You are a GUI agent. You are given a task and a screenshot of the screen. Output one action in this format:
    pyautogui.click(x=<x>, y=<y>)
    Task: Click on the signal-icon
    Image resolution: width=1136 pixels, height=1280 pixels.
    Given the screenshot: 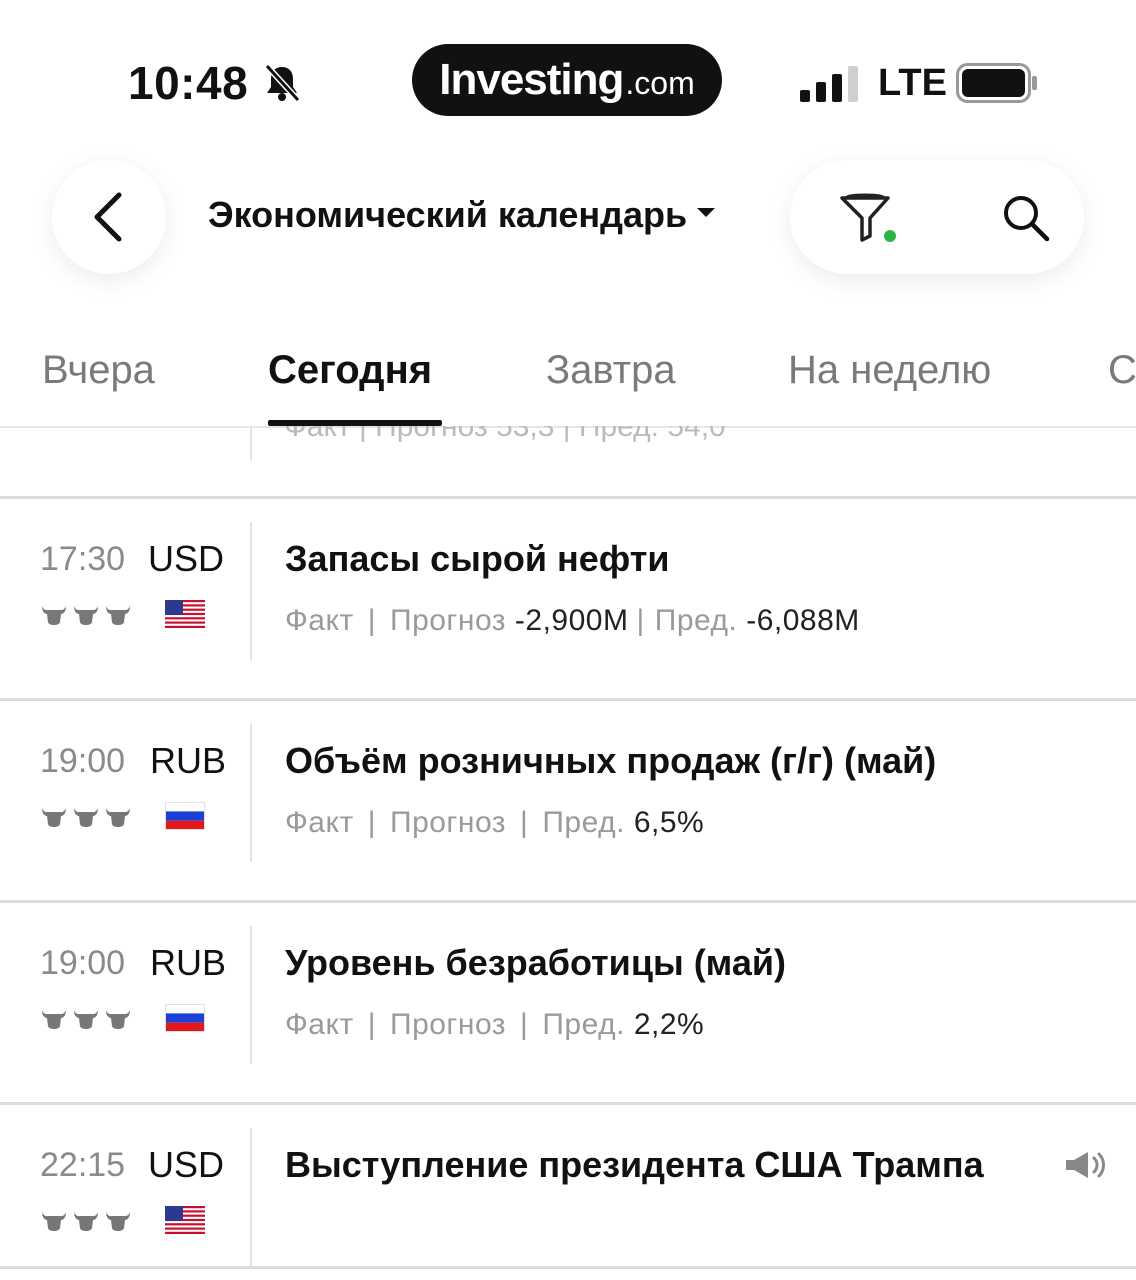 What is the action you would take?
    pyautogui.click(x=829, y=84)
    